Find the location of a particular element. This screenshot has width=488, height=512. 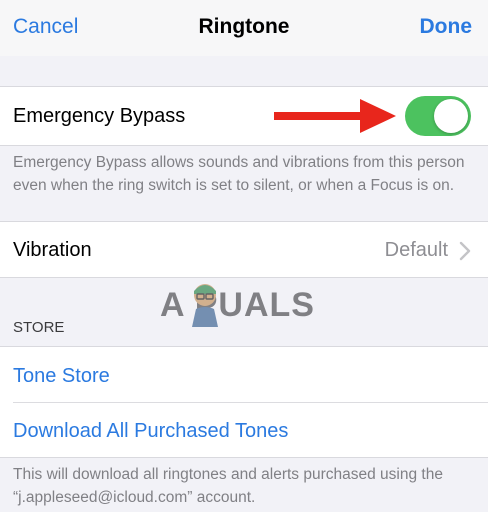

emergency-bypass-label: Emergency Bypass is located at coordinates (99, 116).